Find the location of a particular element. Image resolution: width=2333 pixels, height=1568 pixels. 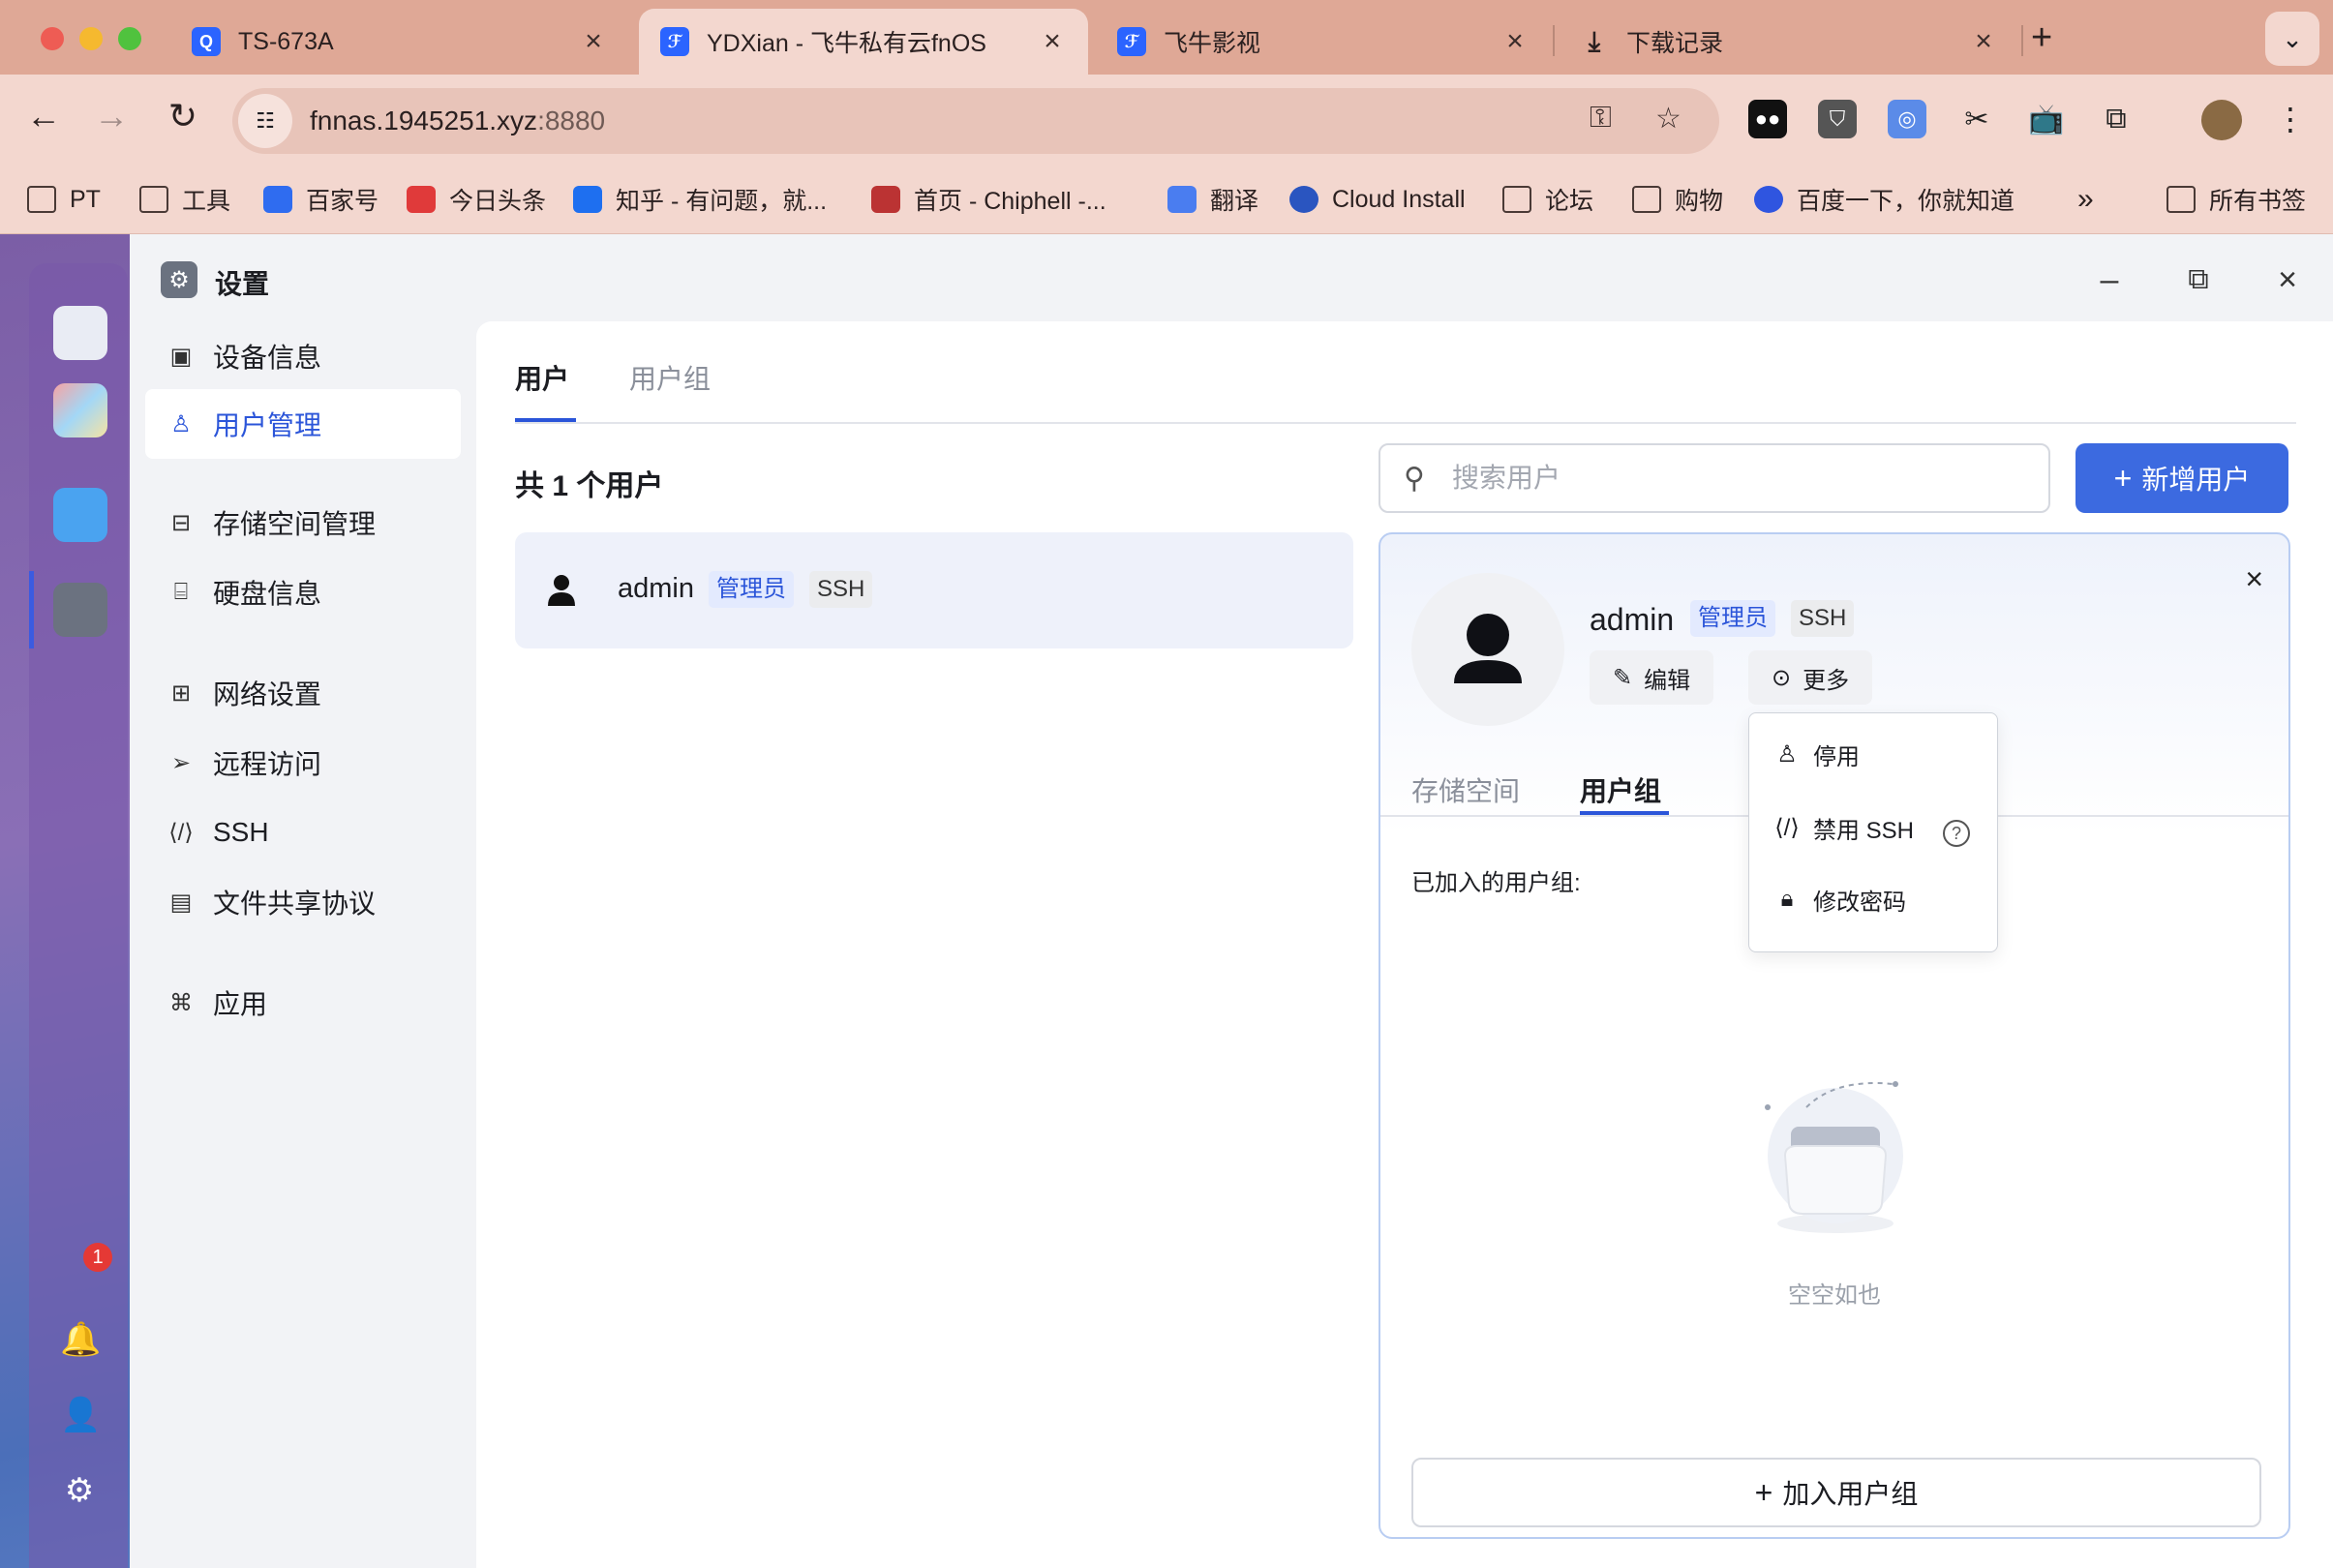

key-icon: ⚿ is located at coordinates (1601, 118).